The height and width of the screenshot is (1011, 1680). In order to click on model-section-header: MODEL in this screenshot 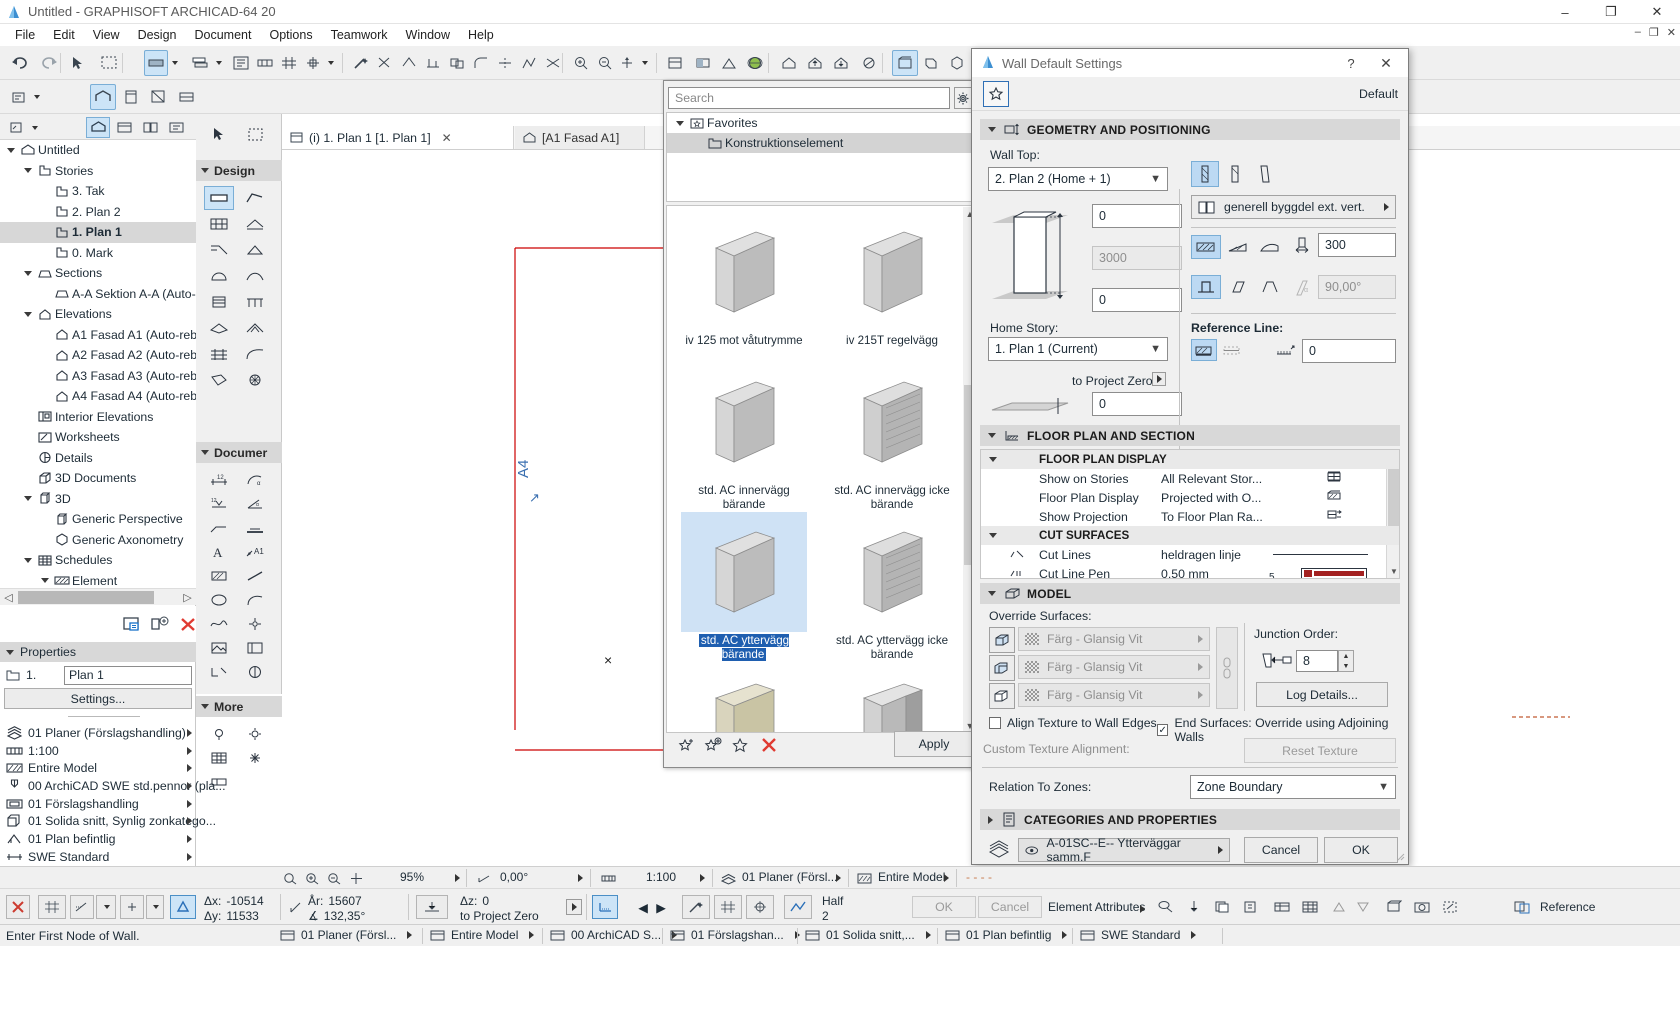, I will do `click(1190, 593)`.